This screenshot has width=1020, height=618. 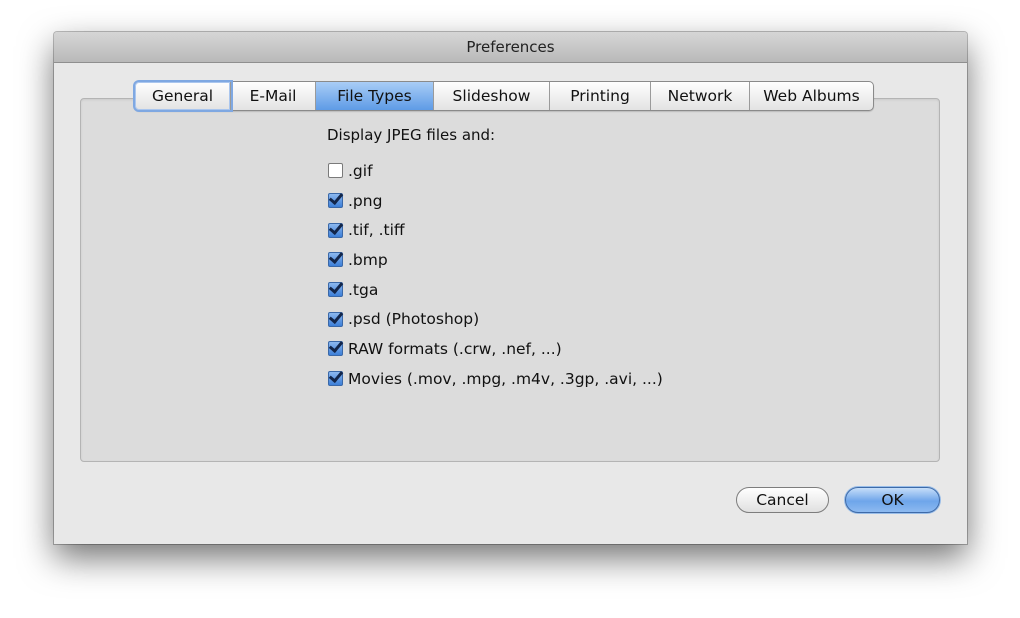 I want to click on option-tif-label: .tif, .tiff, so click(x=376, y=230).